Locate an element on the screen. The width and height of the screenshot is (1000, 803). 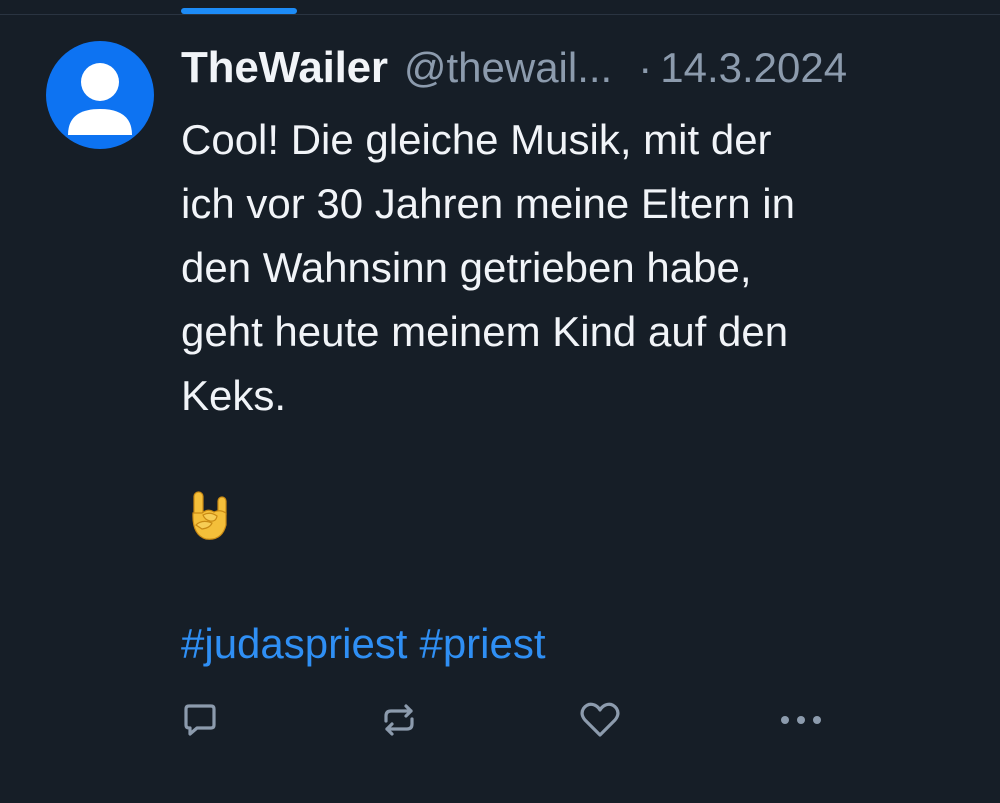
avatar is located at coordinates (100, 95).